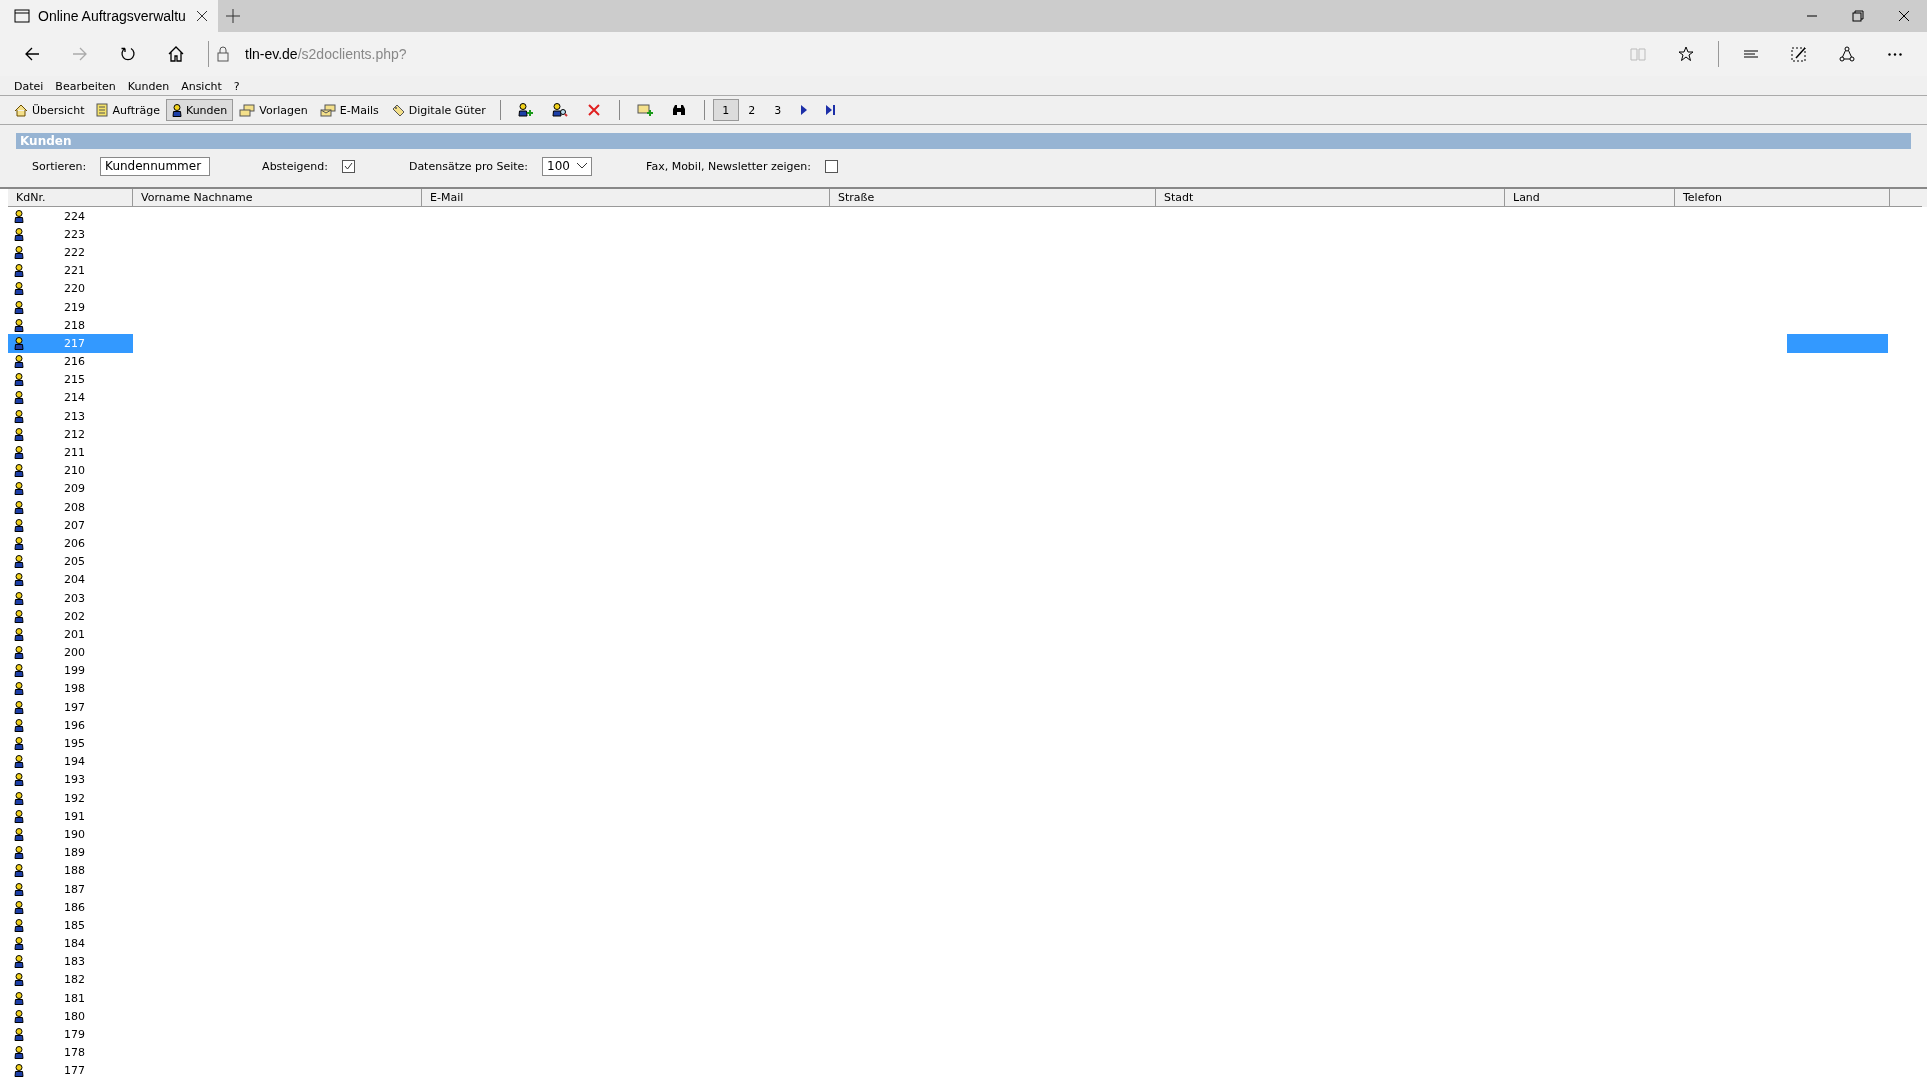  Describe the element at coordinates (74, 416) in the screenshot. I see `customer-number: 213` at that location.